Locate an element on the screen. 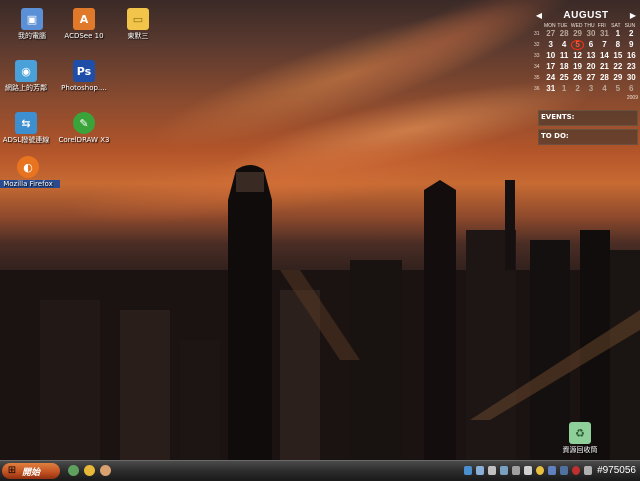 This screenshot has height=481, width=640. folder-icon: ▭ is located at coordinates (138, 19).